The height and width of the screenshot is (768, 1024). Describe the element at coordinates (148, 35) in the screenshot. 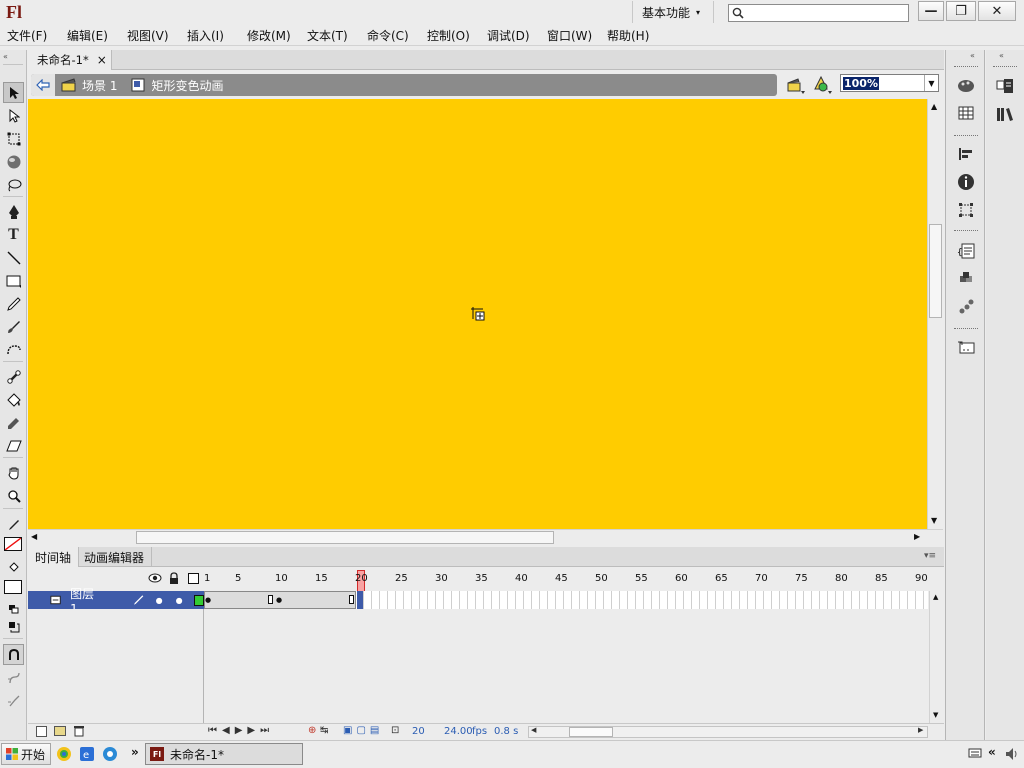

I see `menu-view: 视图(V)` at that location.